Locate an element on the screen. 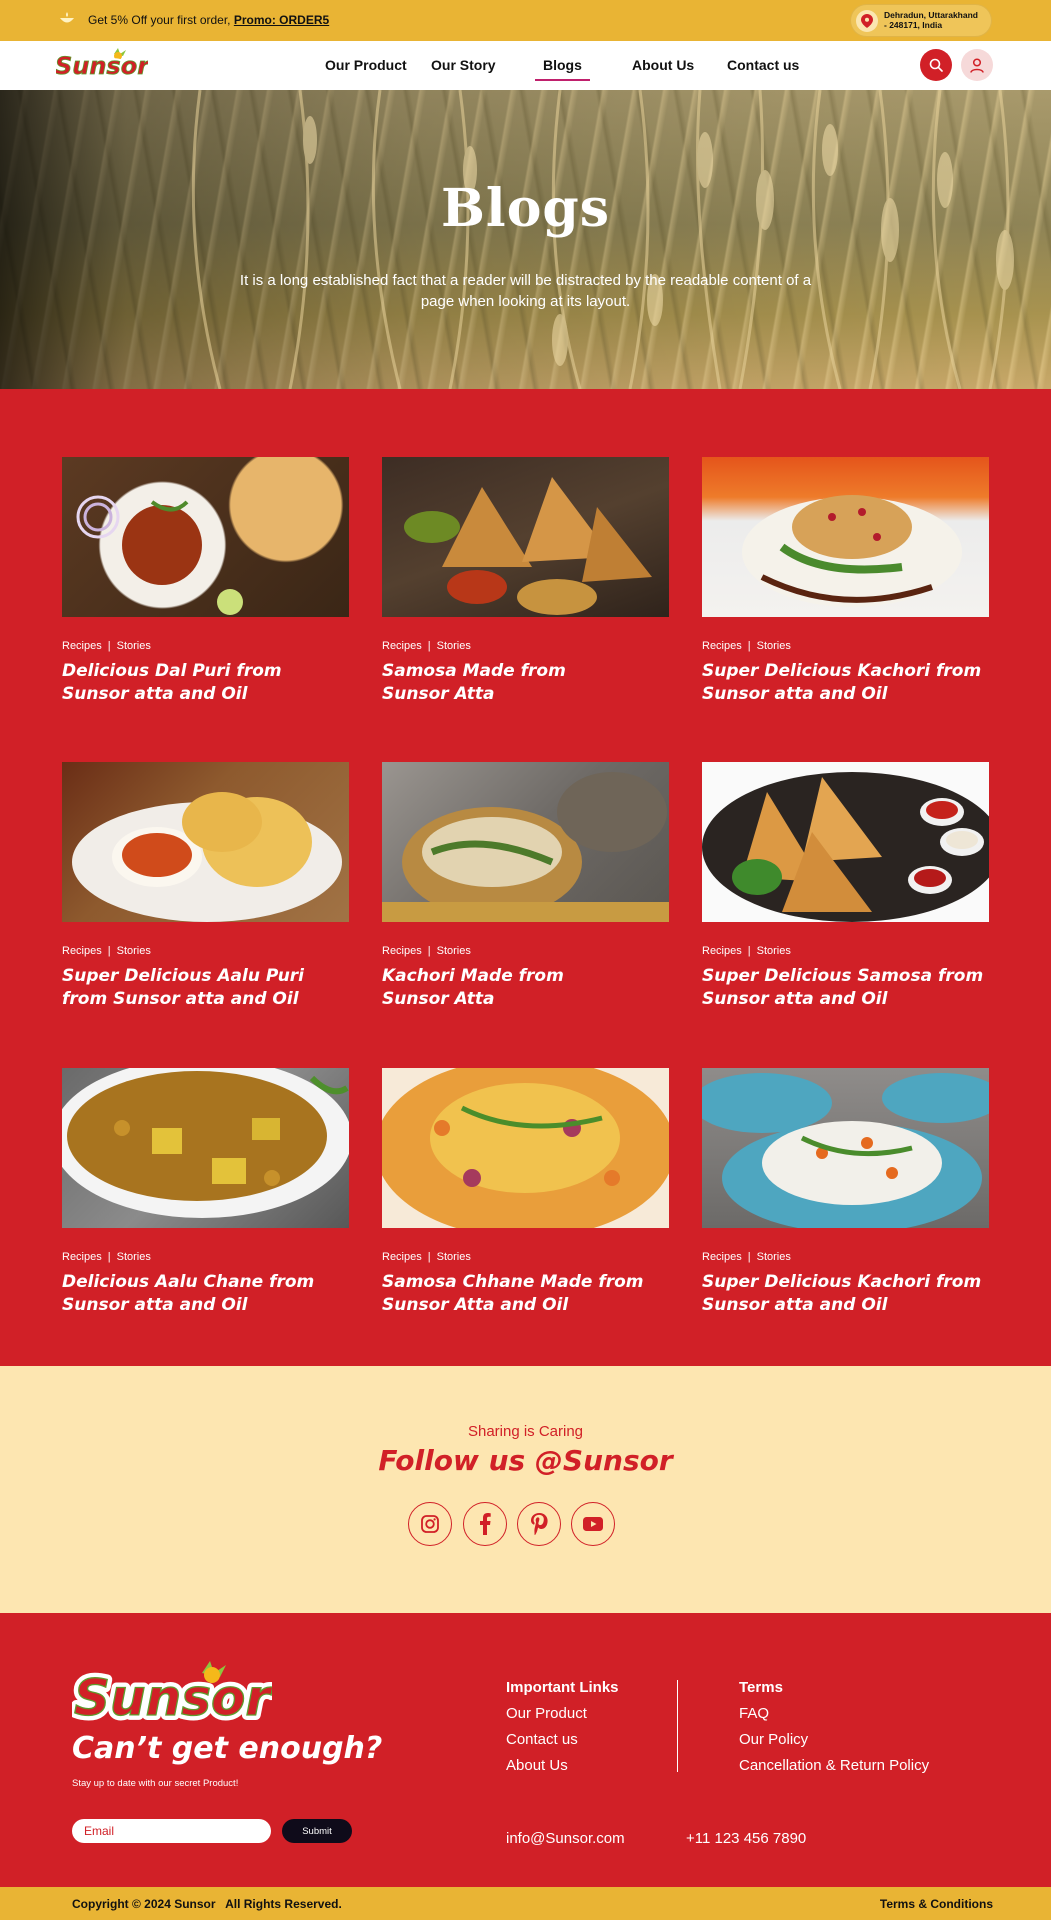 This screenshot has width=1051, height=1920. account-button is located at coordinates (977, 65).